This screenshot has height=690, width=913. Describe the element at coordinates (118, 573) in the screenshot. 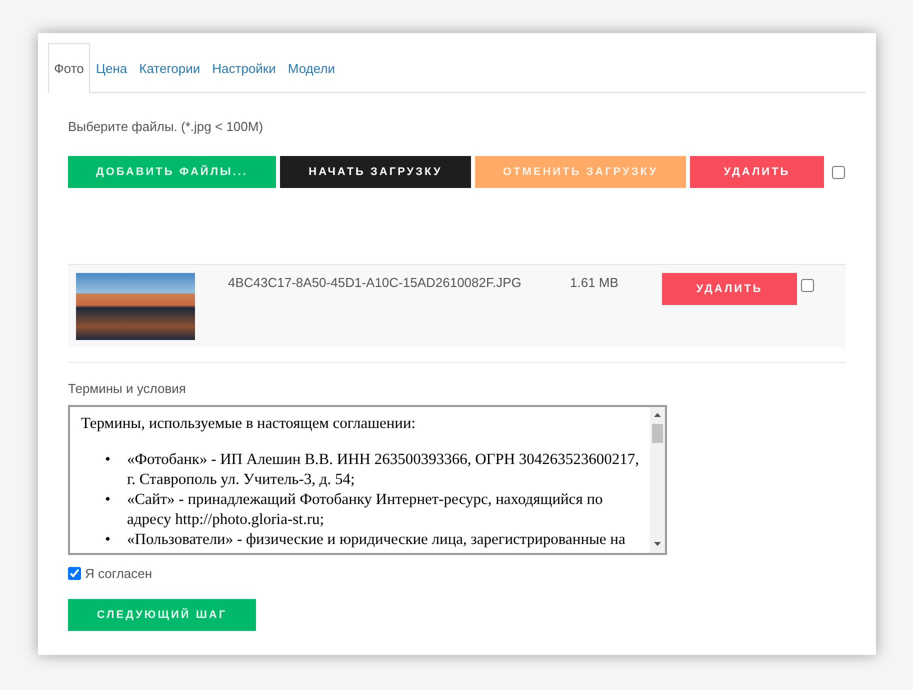

I see `agree-label: Я согласен` at that location.